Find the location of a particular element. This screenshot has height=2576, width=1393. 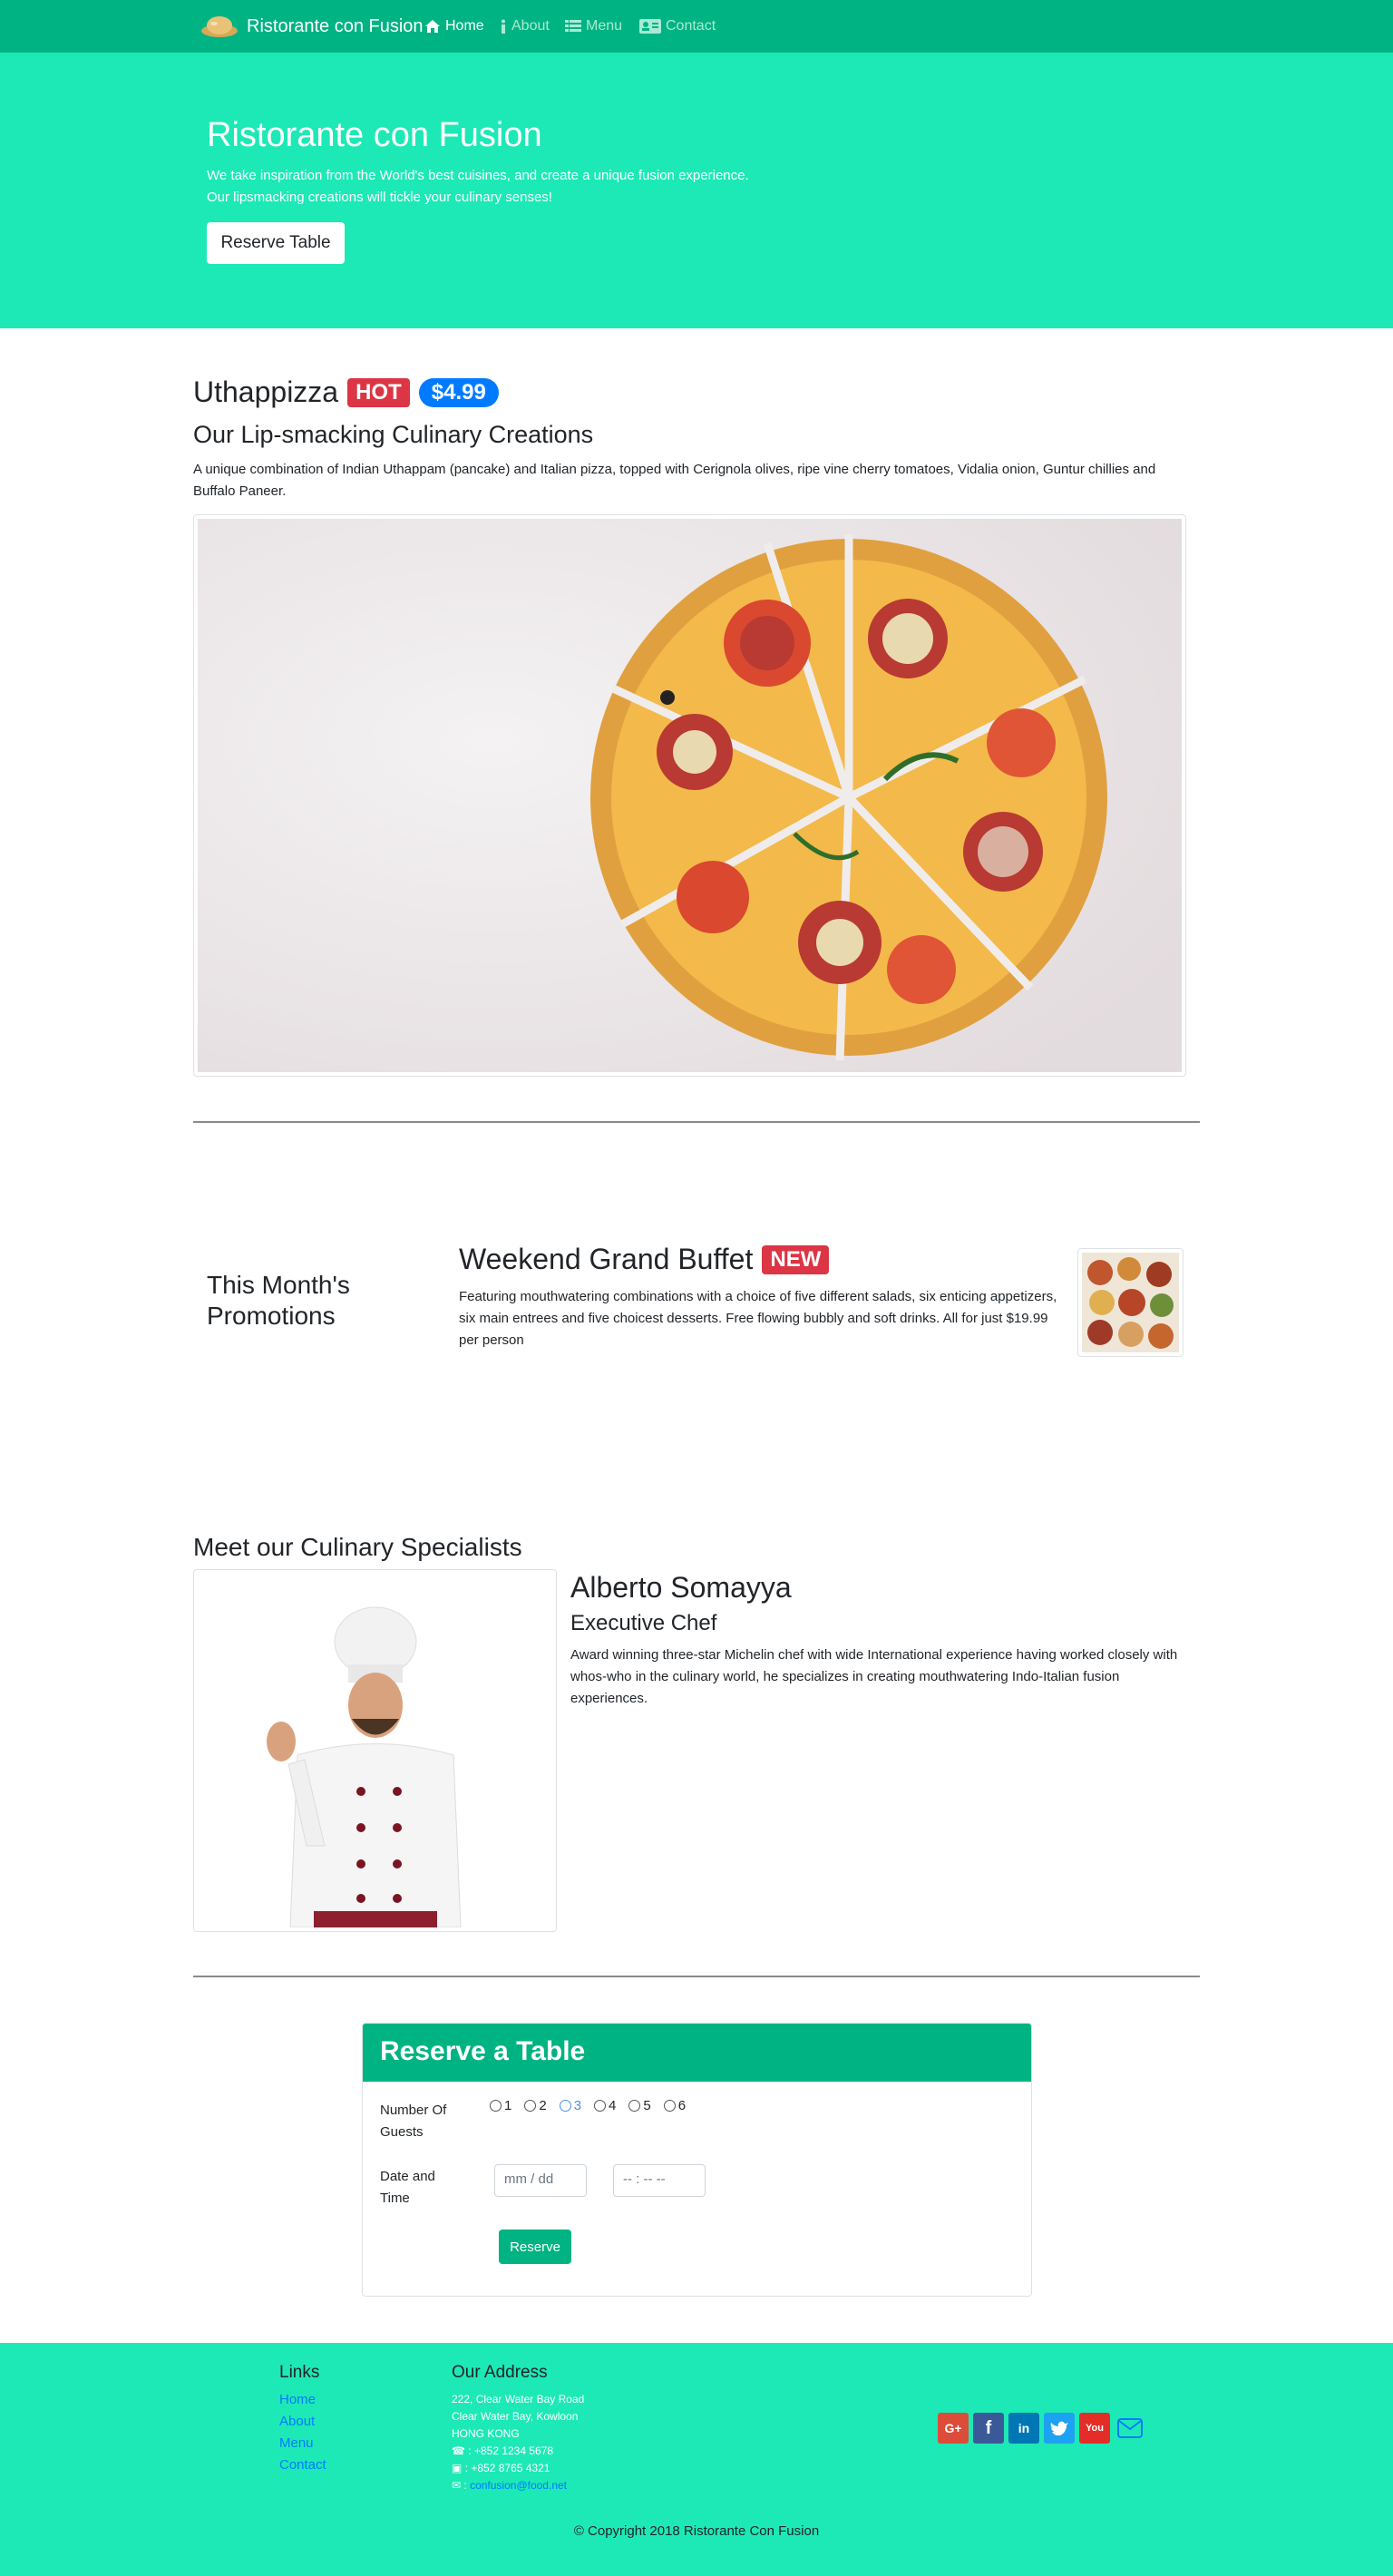

chef-image is located at coordinates (375, 1750).